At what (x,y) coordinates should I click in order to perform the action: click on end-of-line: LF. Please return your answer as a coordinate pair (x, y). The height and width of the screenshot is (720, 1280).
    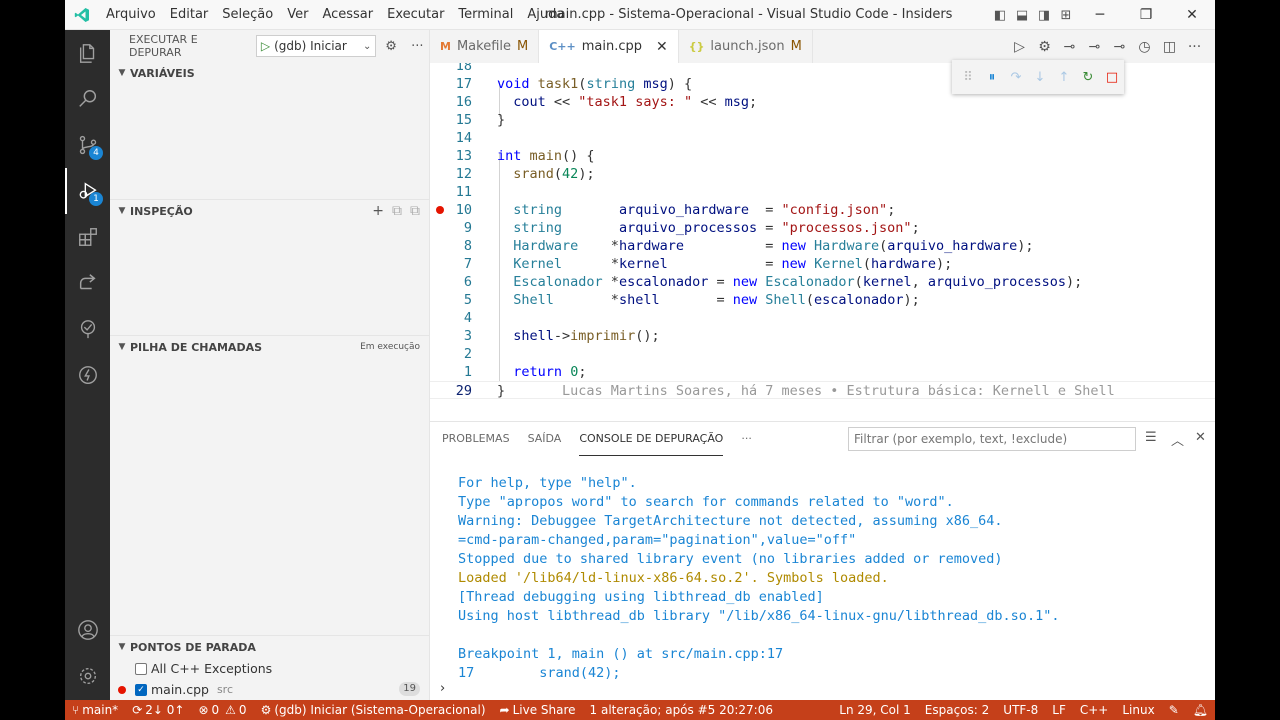
    Looking at the image, I should click on (1059, 710).